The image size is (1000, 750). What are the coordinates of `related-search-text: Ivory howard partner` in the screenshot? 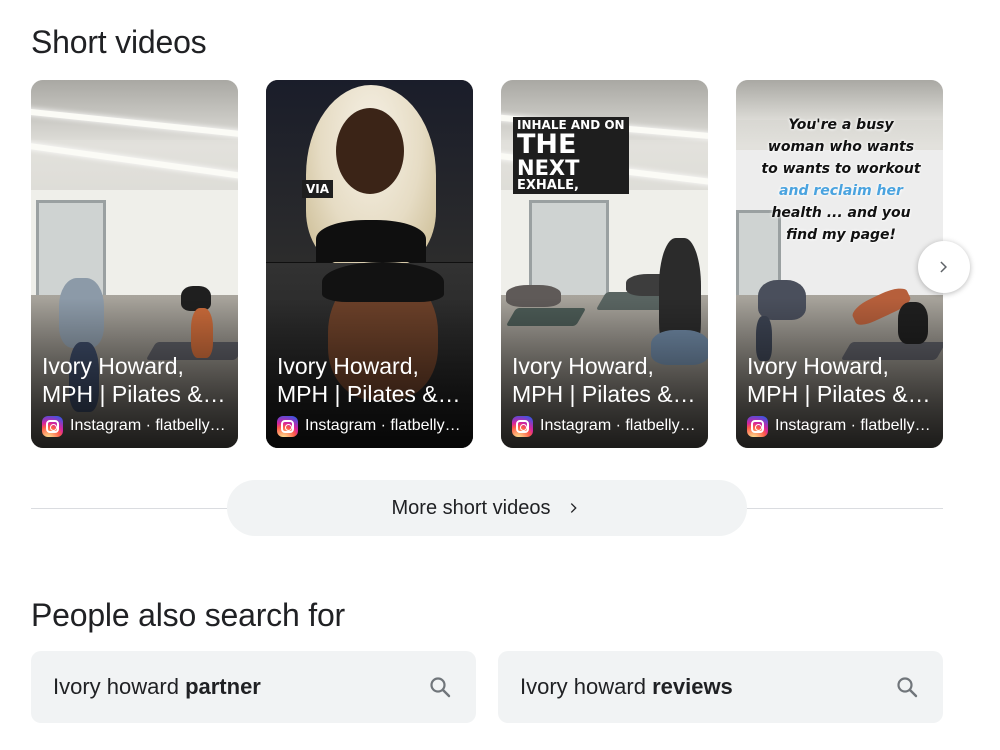 It's located at (157, 686).